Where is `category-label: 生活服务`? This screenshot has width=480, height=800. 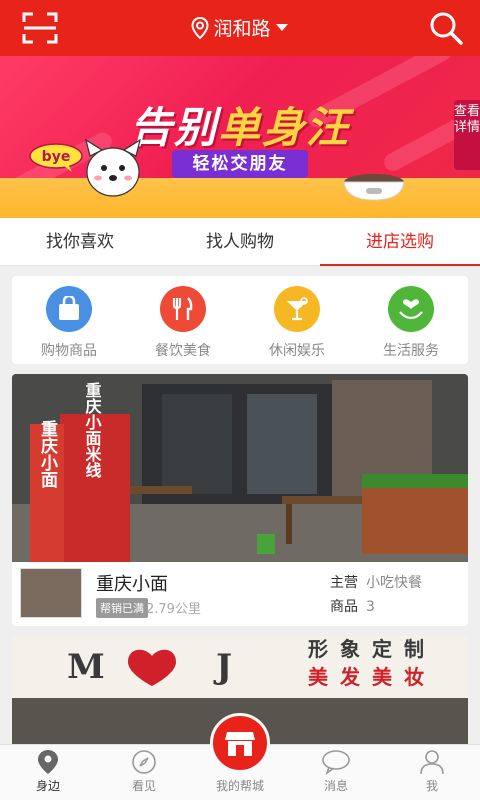 category-label: 生活服务 is located at coordinates (411, 351).